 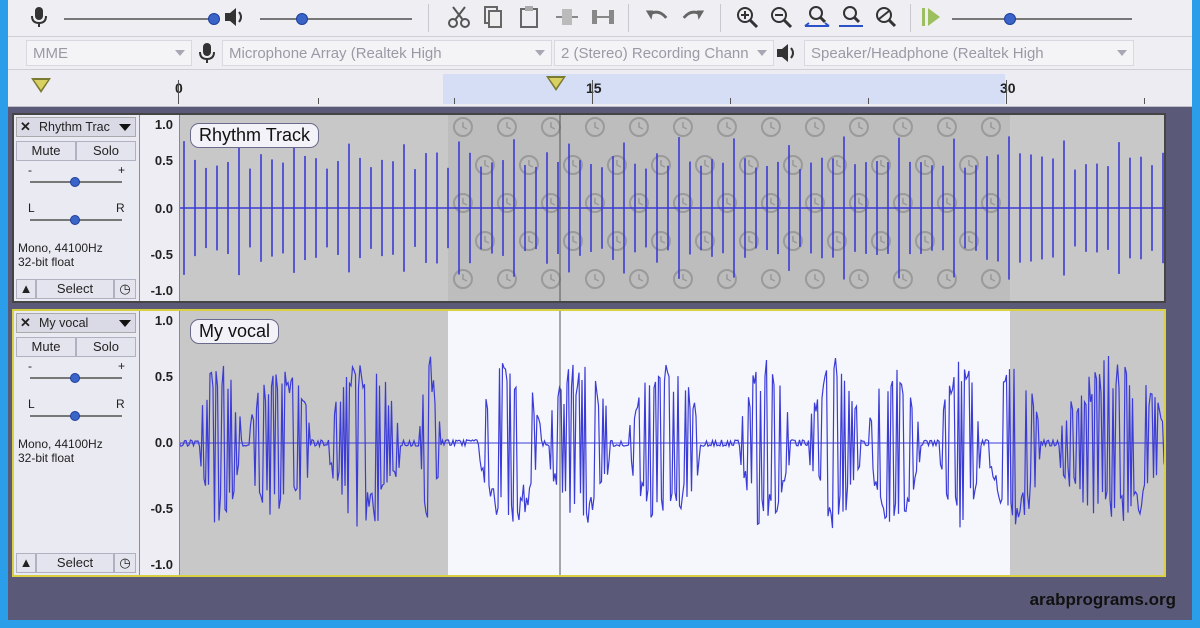 What do you see at coordinates (139, 19) in the screenshot?
I see `recording-volume-slider` at bounding box center [139, 19].